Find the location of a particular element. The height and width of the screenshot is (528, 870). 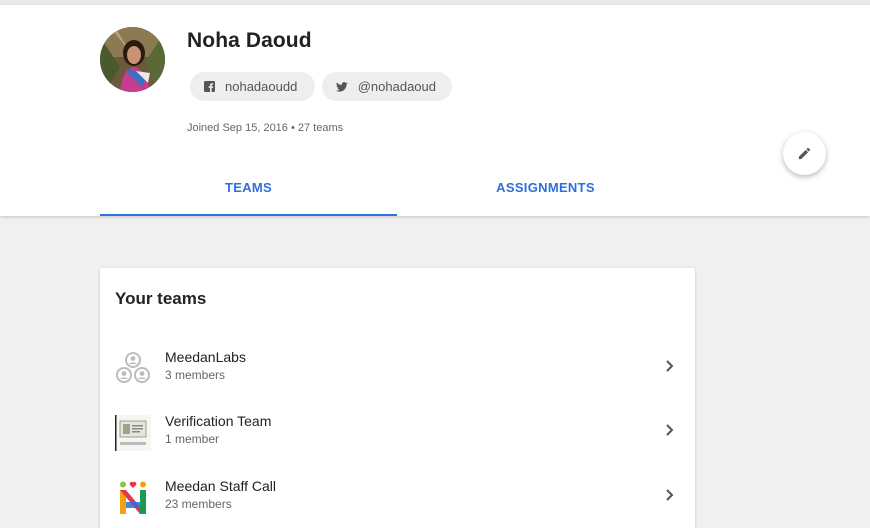

team-name: MeedanLabs is located at coordinates (205, 357).